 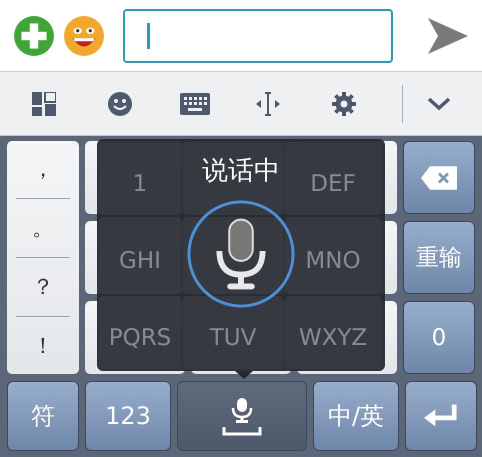 I want to click on key-label: DEF, so click(x=333, y=183).